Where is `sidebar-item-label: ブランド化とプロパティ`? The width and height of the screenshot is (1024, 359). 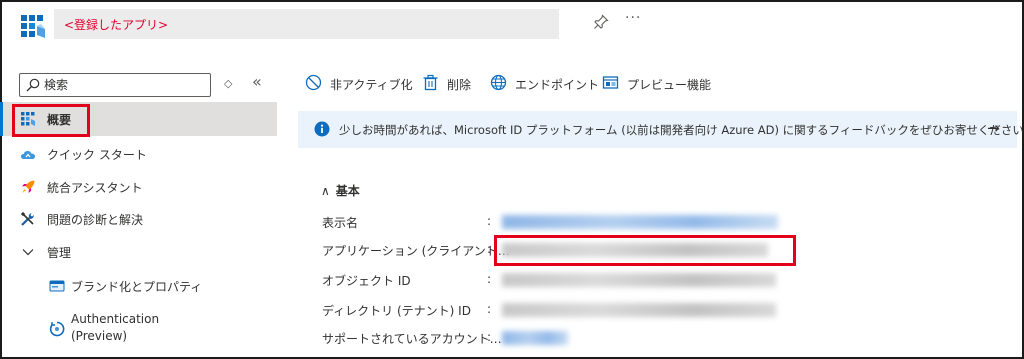
sidebar-item-label: ブランド化とプロパティ is located at coordinates (137, 287).